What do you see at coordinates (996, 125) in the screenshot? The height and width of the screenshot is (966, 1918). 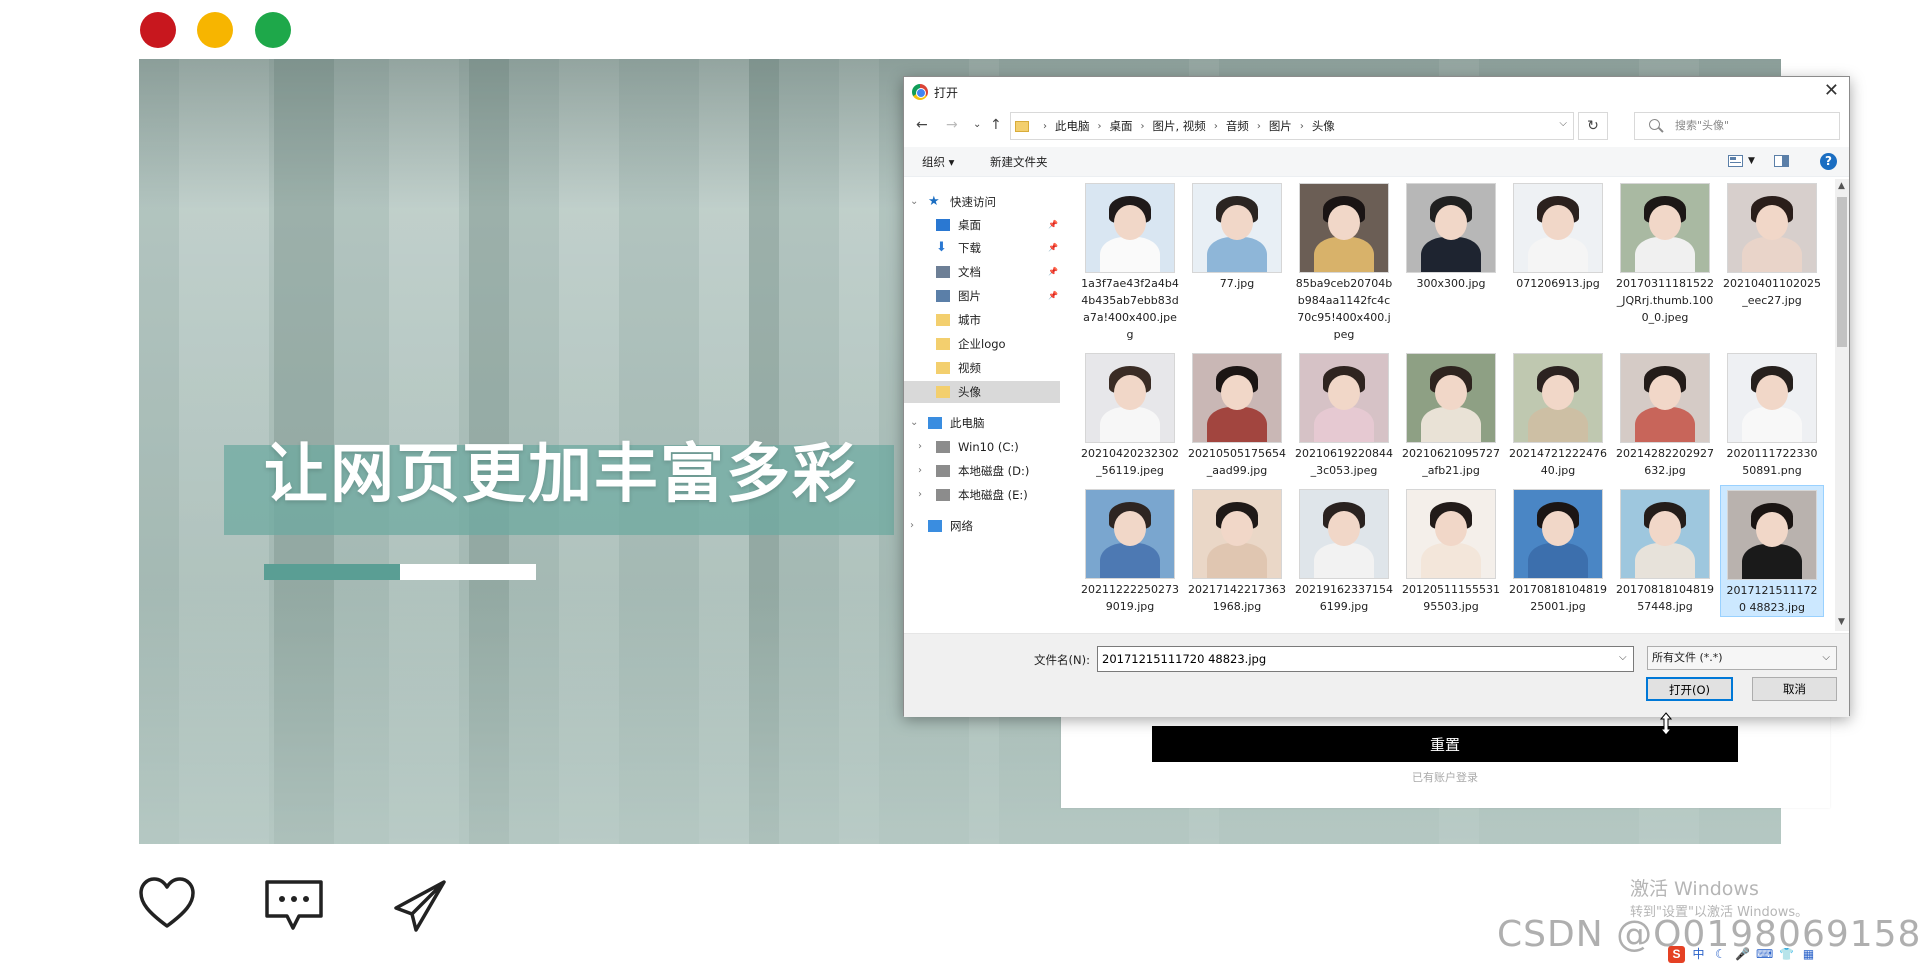 I see `up-arrow-icon: ↑` at bounding box center [996, 125].